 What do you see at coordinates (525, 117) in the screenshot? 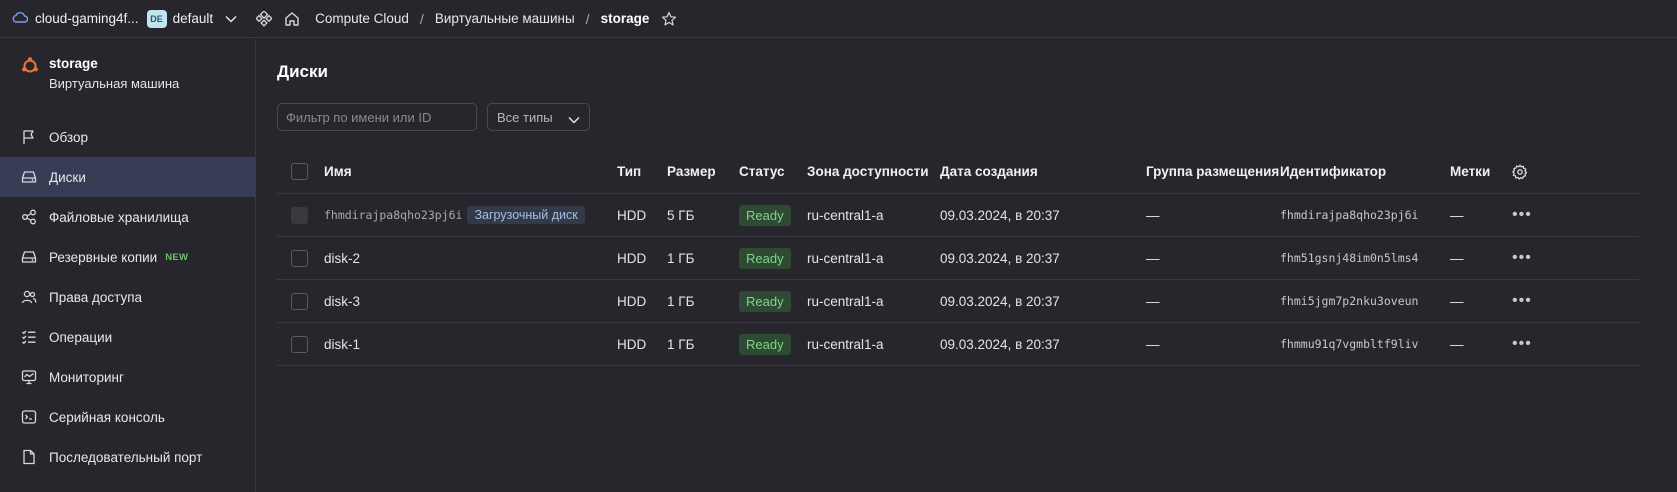
I see `type-select-value: Все типы` at bounding box center [525, 117].